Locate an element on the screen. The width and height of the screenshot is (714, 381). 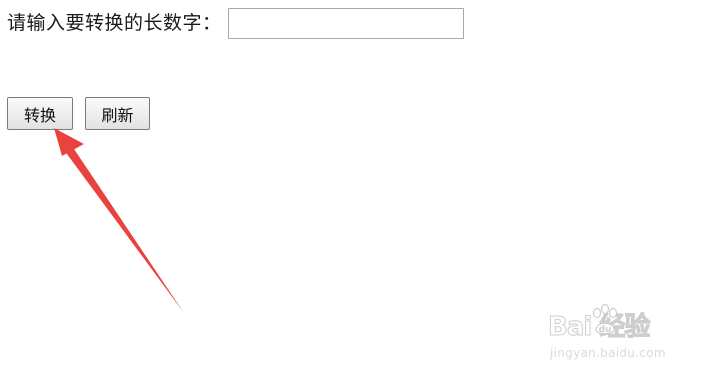
watermark-url: jingyan.baidu.com is located at coordinates (608, 353).